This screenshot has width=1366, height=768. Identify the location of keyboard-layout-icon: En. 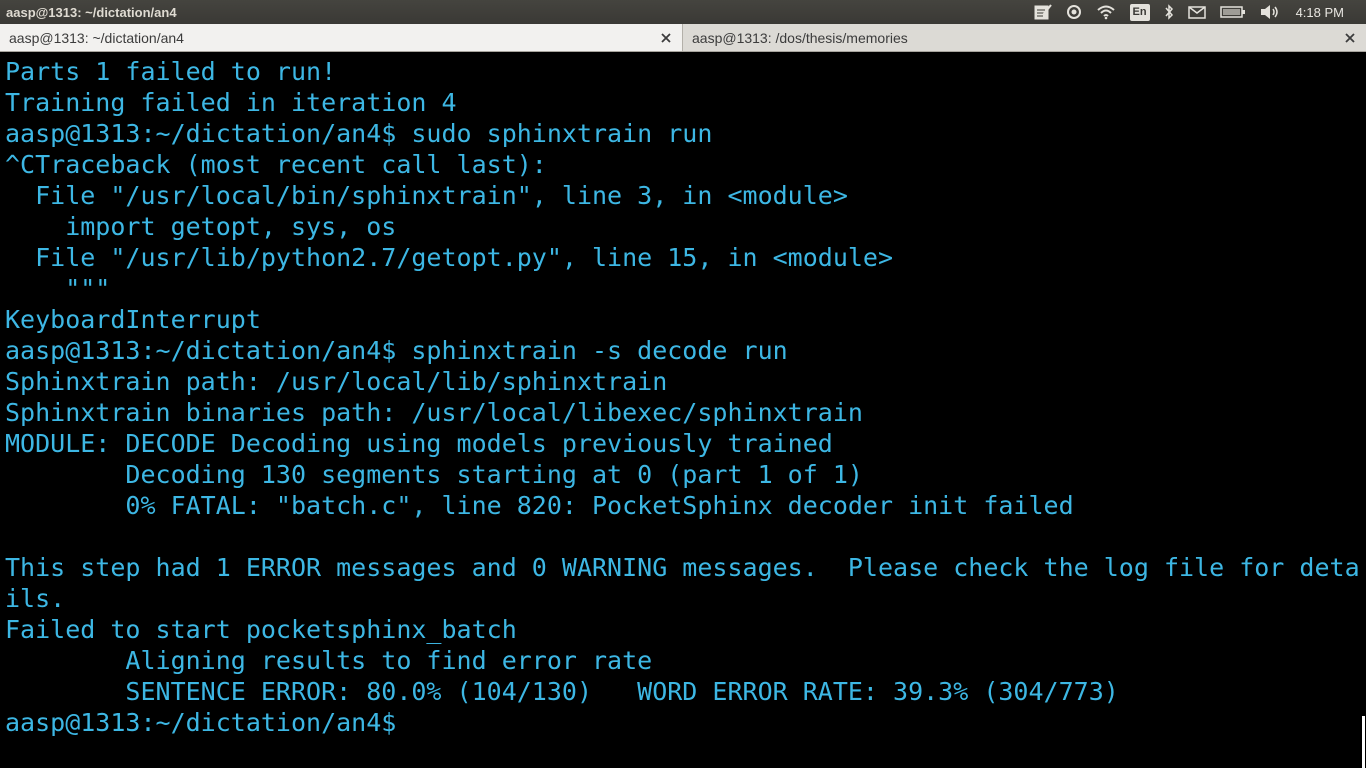
(1139, 12).